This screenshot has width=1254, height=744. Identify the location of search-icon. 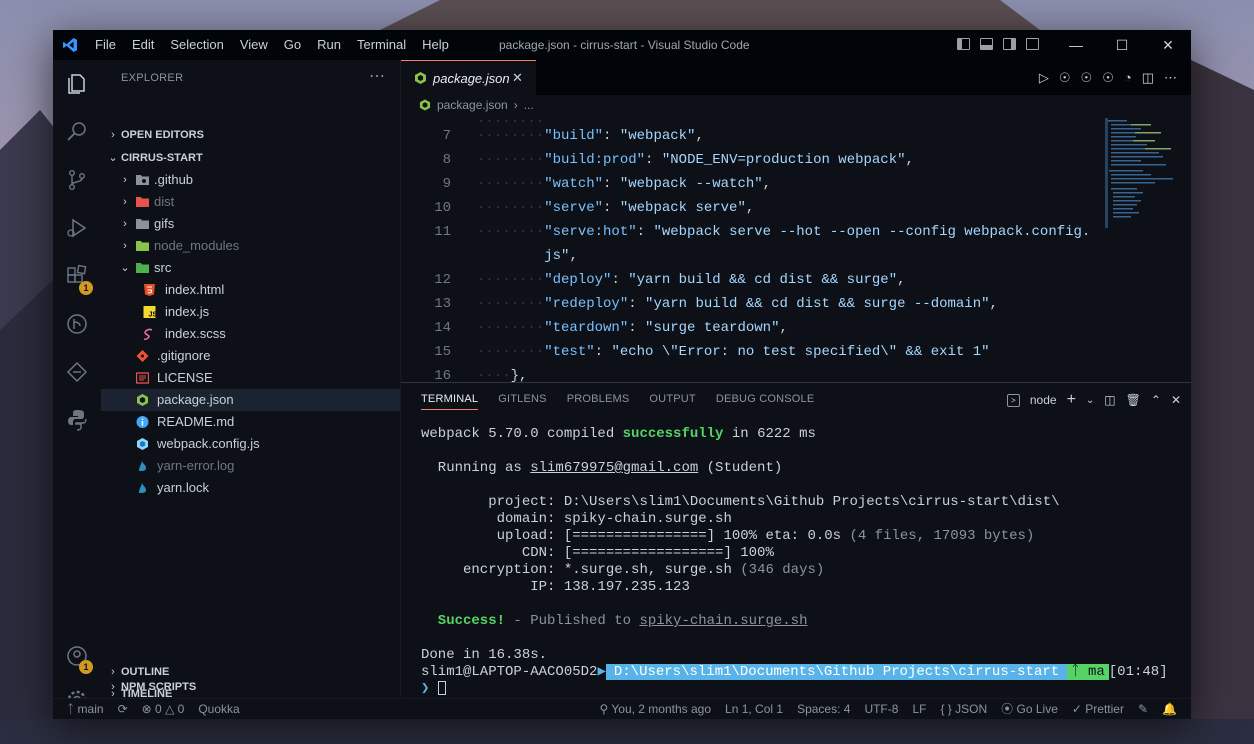
(77, 132).